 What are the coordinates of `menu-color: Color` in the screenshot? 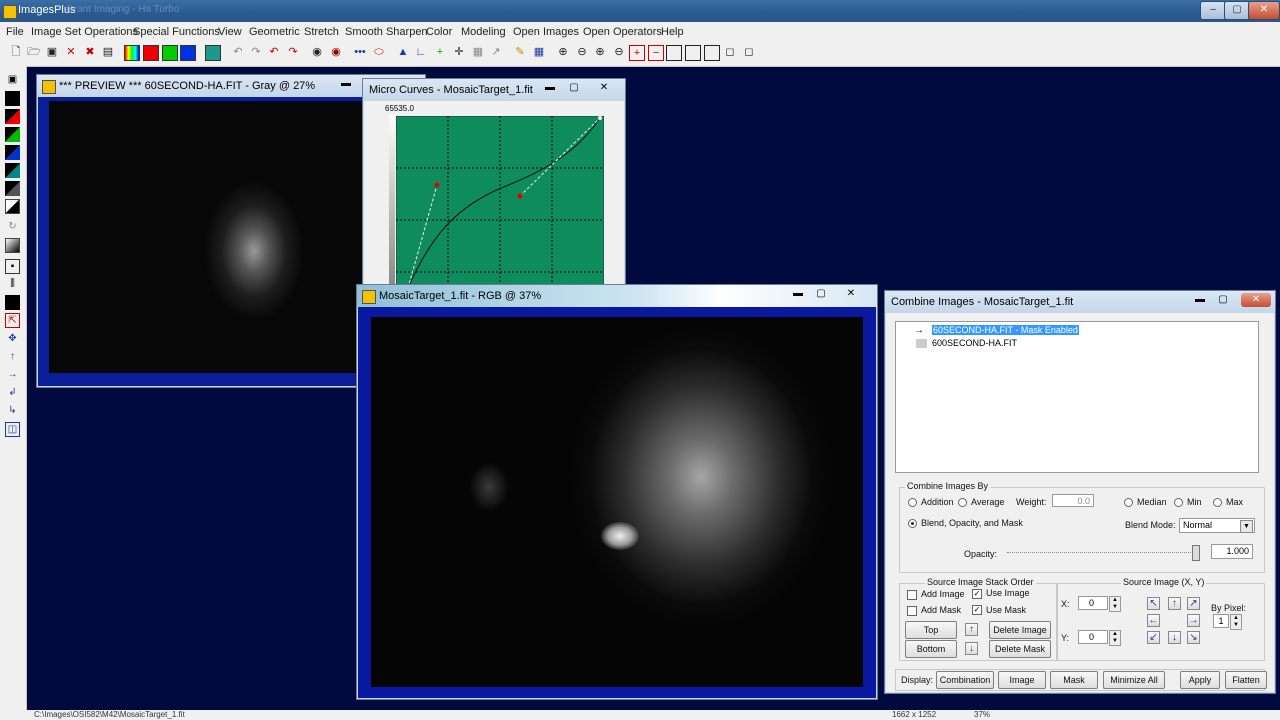 It's located at (439, 32).